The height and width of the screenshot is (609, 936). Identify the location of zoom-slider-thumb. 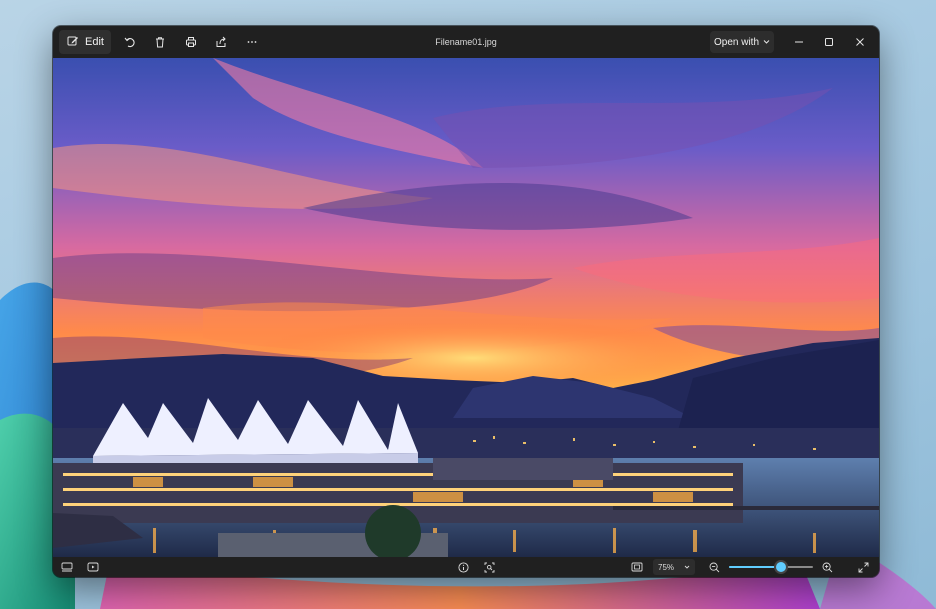
(781, 567).